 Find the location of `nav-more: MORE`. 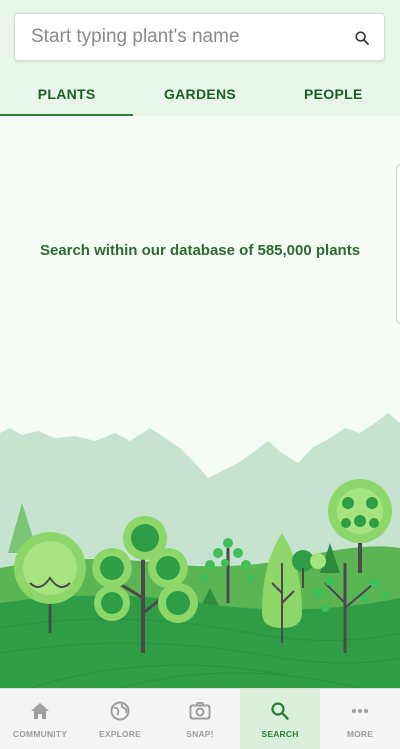

nav-more: MORE is located at coordinates (360, 719).